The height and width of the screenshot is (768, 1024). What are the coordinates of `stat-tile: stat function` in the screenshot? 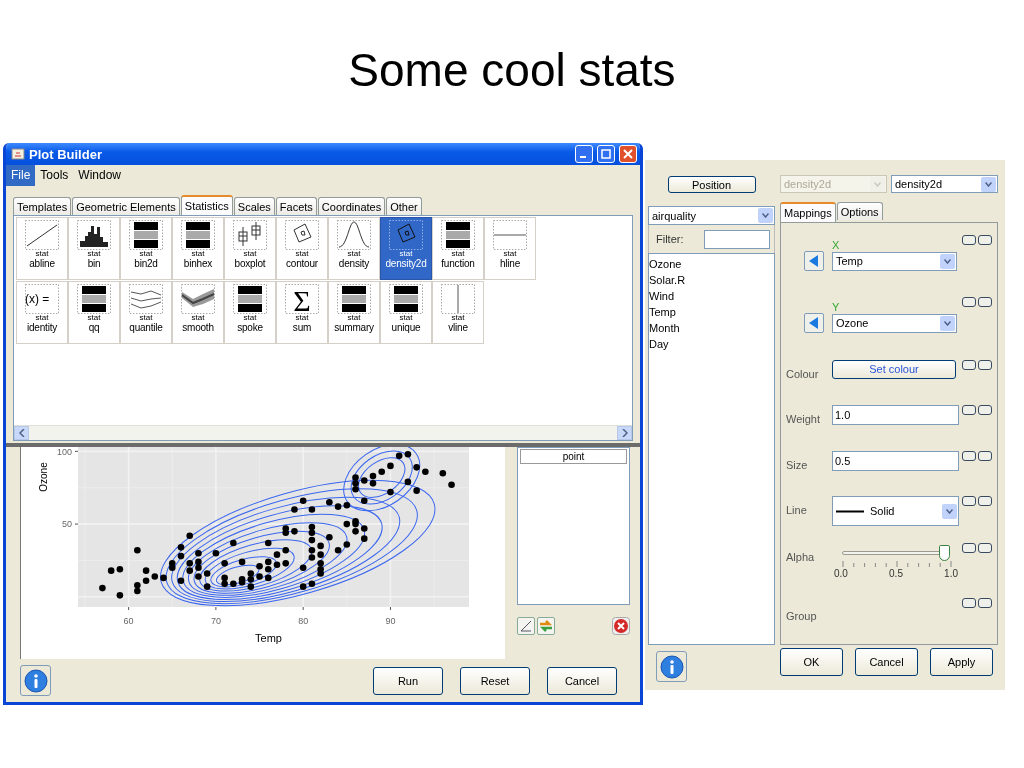 It's located at (458, 248).